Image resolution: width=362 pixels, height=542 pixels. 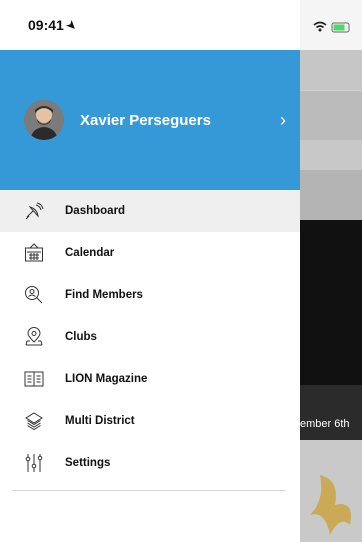 I want to click on menu-item-find-members: Find Members, so click(x=150, y=295).